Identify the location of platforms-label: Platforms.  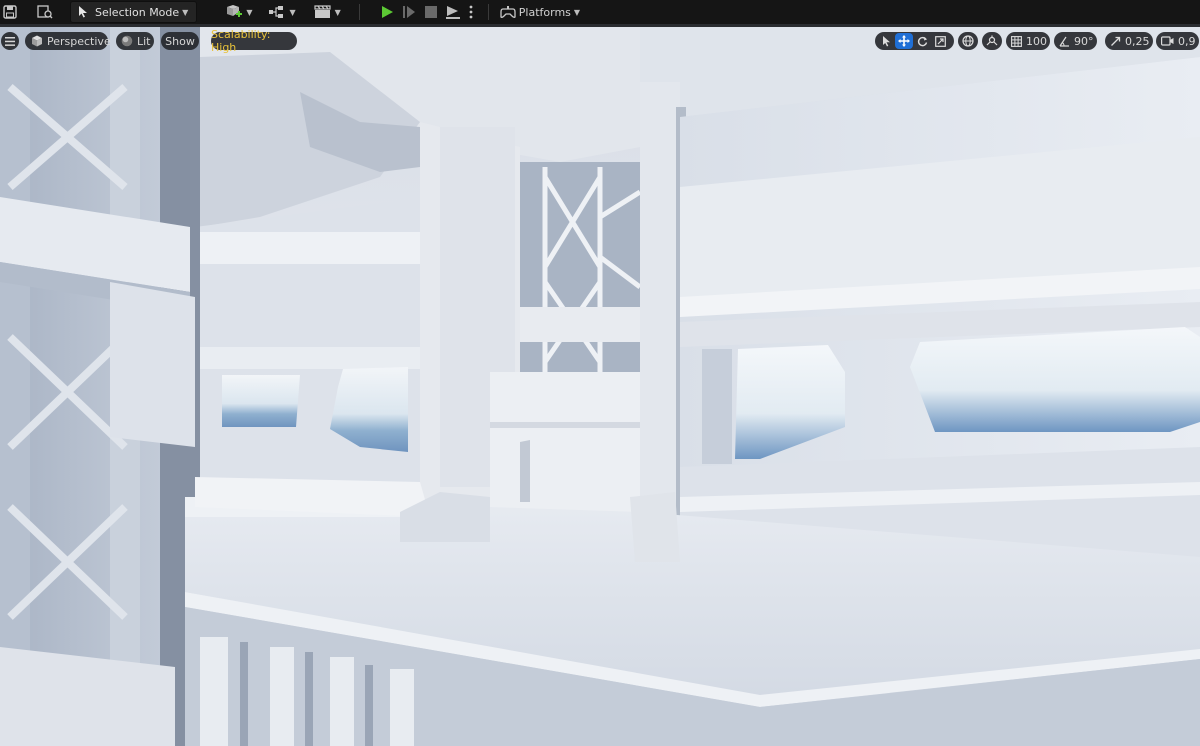
(544, 12).